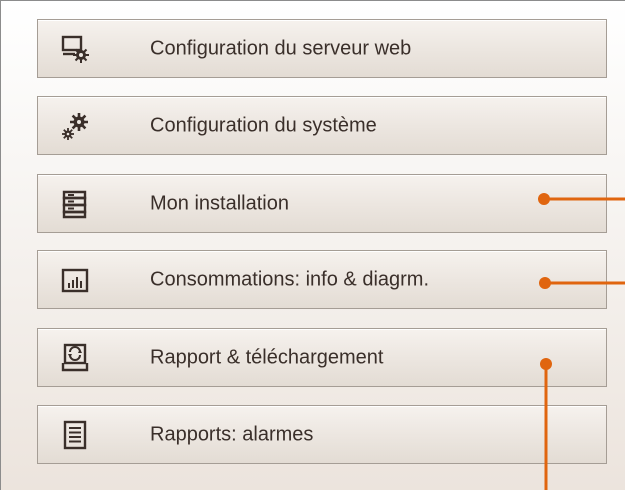 The image size is (625, 490). I want to click on report-download-icon, so click(75, 358).